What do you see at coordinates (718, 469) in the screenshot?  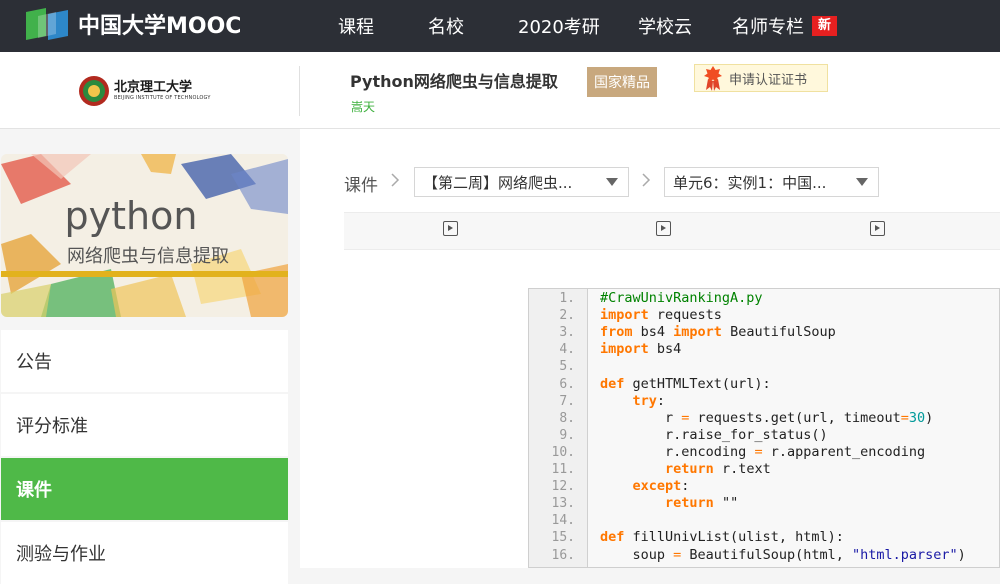 I see `code-line: return r.text` at bounding box center [718, 469].